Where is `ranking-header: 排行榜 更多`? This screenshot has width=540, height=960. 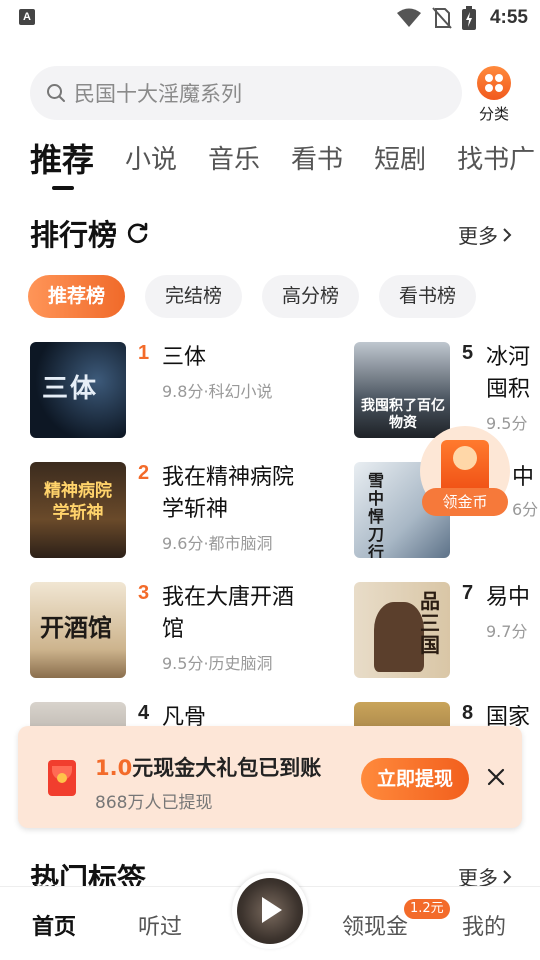
ranking-header: 排行榜 更多 is located at coordinates (271, 234).